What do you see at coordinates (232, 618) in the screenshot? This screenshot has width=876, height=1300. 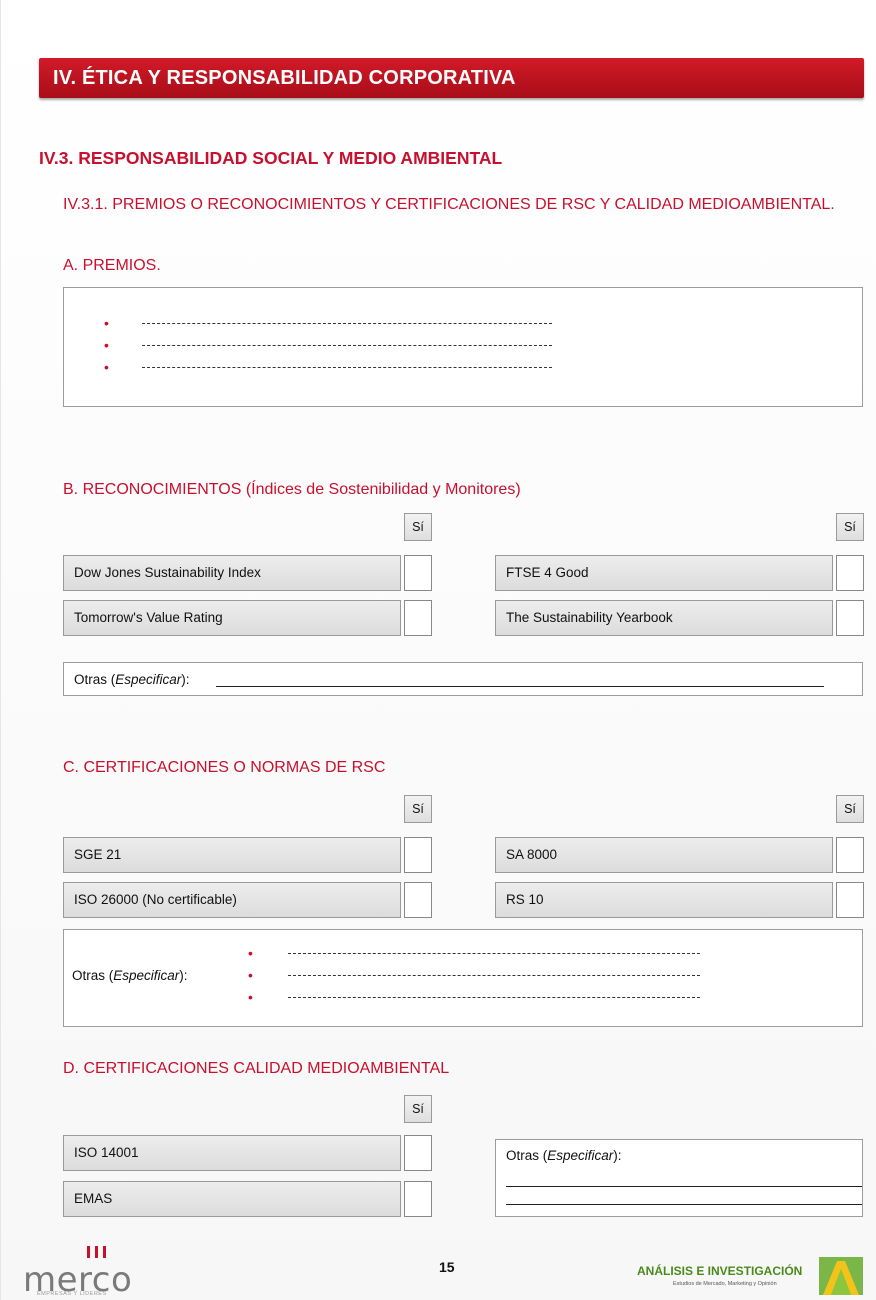 I see `label-tomorrows-value: Tomorrow's Value Rating` at bounding box center [232, 618].